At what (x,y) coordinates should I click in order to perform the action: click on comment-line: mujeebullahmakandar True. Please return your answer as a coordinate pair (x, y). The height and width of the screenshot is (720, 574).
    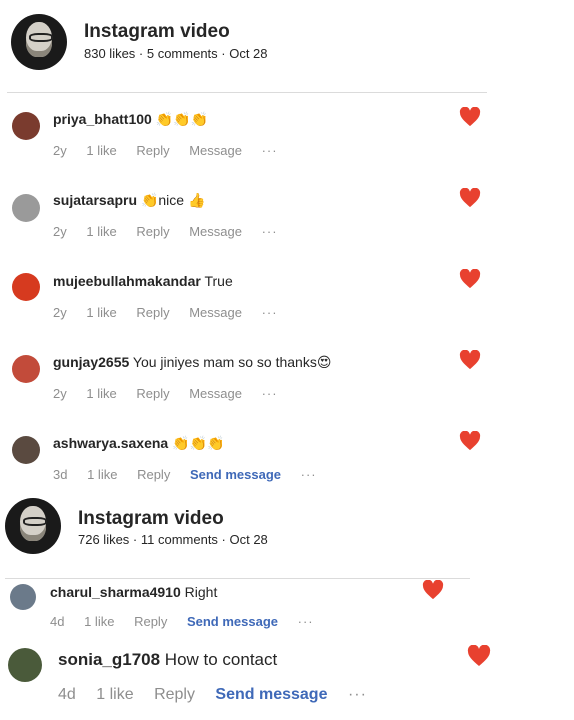
    Looking at the image, I should click on (143, 281).